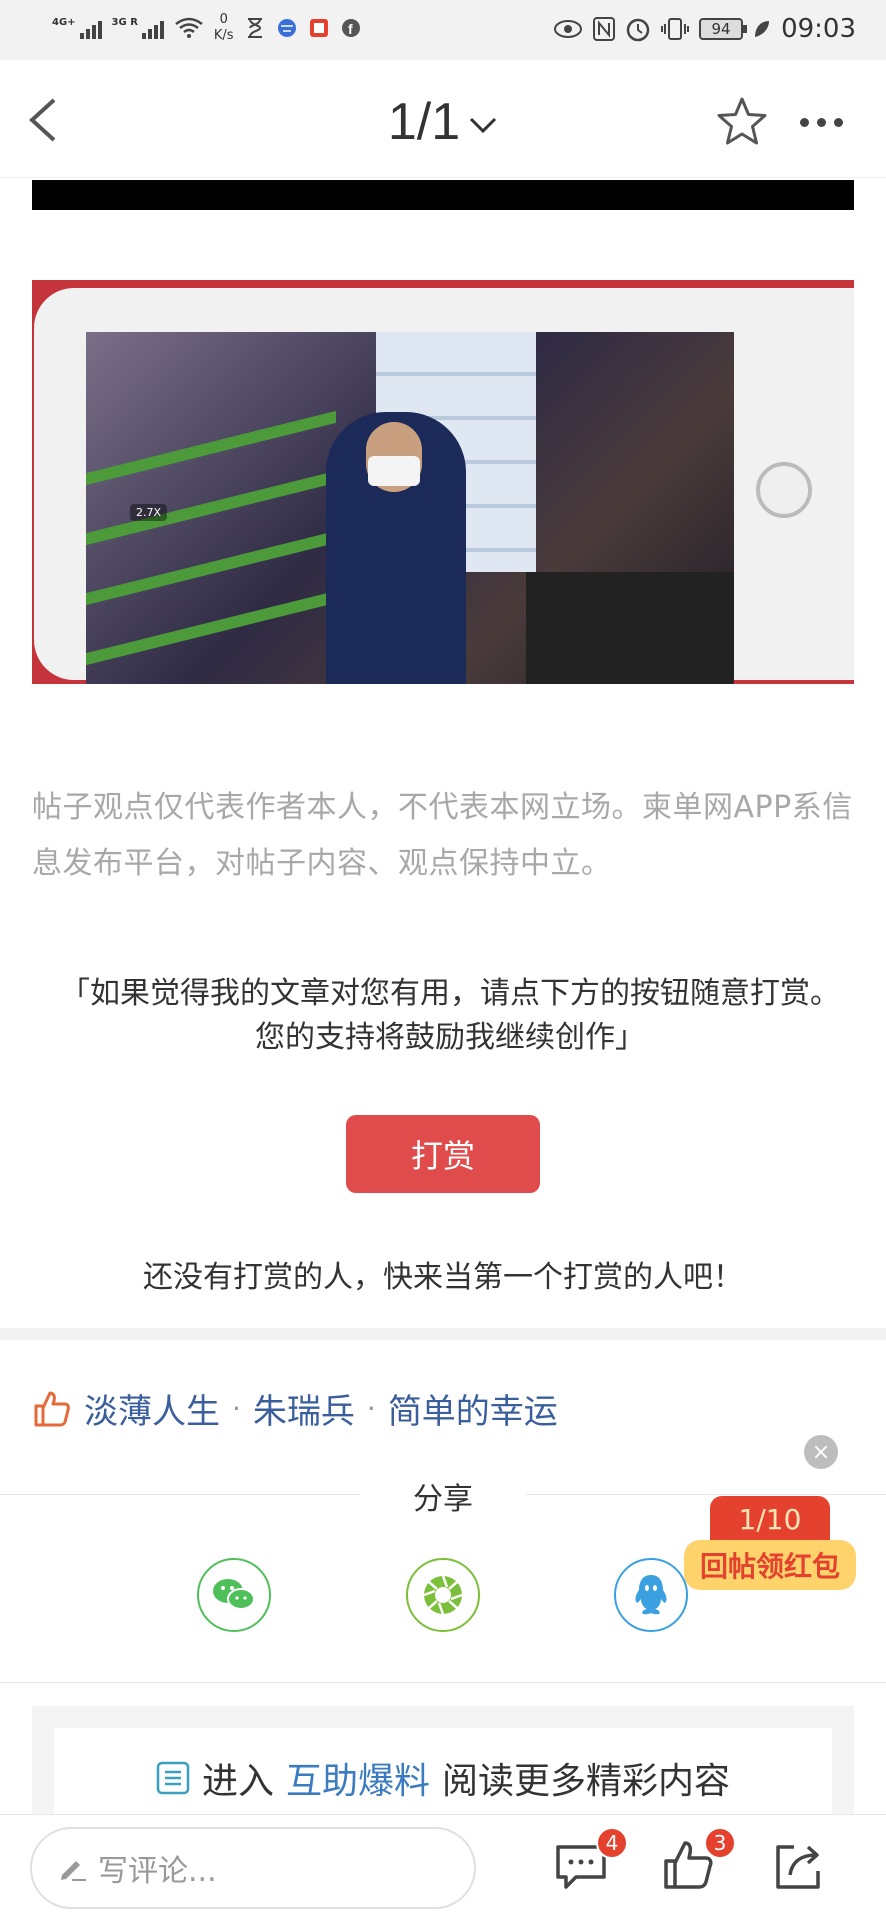 This screenshot has width=886, height=1920. What do you see at coordinates (443, 195) in the screenshot?
I see `image-top-bar` at bounding box center [443, 195].